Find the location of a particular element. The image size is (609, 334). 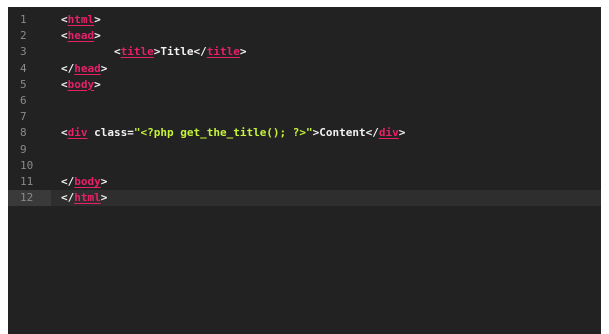

code-text: </html> is located at coordinates (84, 198).